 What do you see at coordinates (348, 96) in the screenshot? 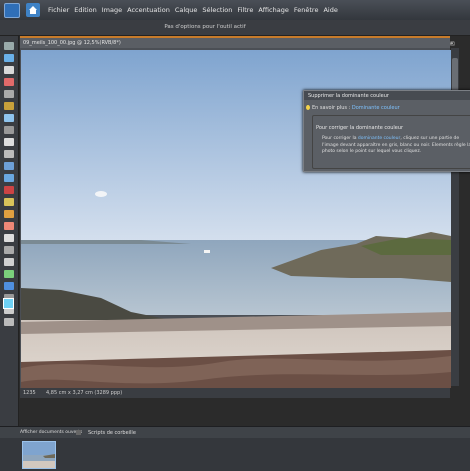
I see `dialog-title: Supprimer la dominante couleur` at bounding box center [348, 96].